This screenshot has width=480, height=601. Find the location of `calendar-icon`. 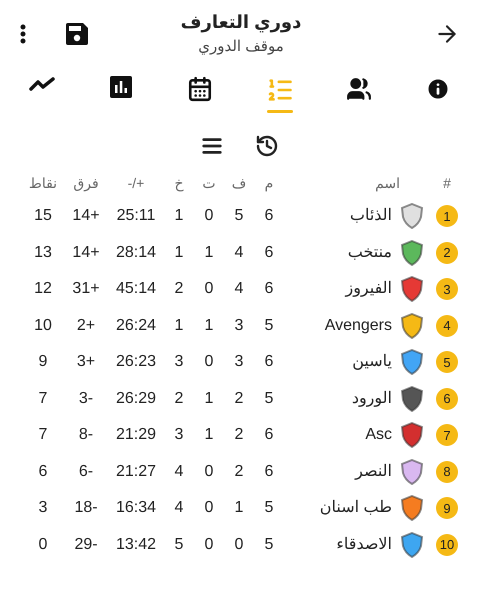

calendar-icon is located at coordinates (200, 89).